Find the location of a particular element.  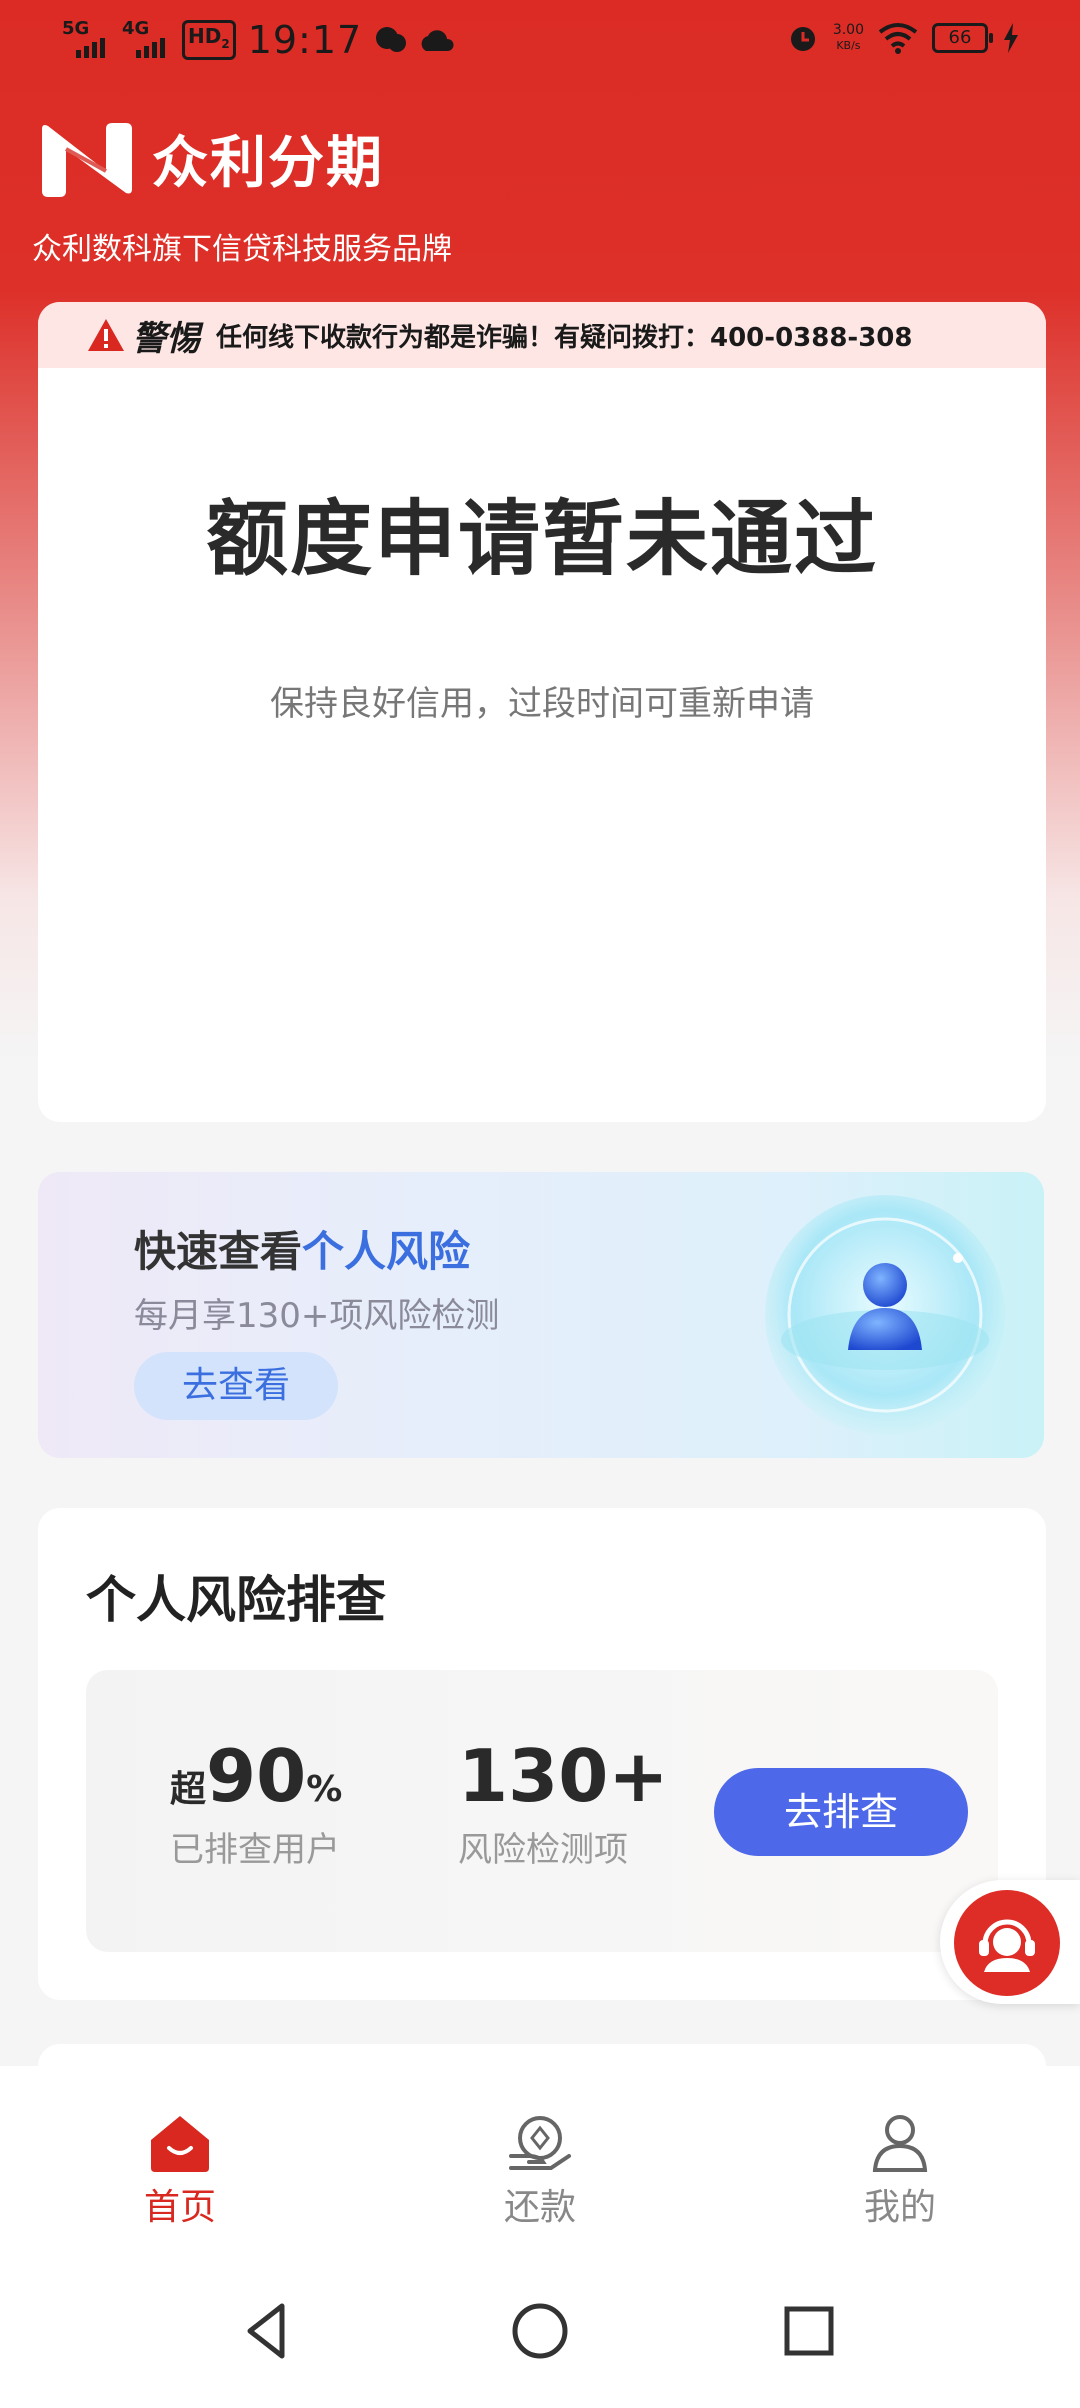

system-navigation-bar is located at coordinates (540, 2328).